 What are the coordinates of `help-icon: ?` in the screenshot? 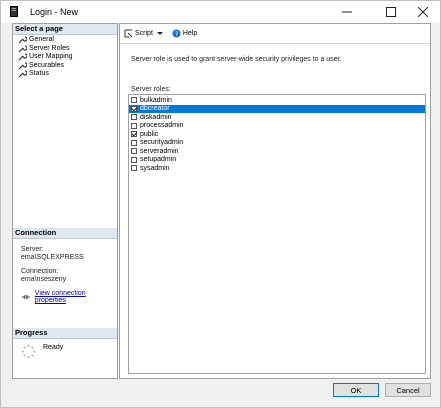 It's located at (176, 33).